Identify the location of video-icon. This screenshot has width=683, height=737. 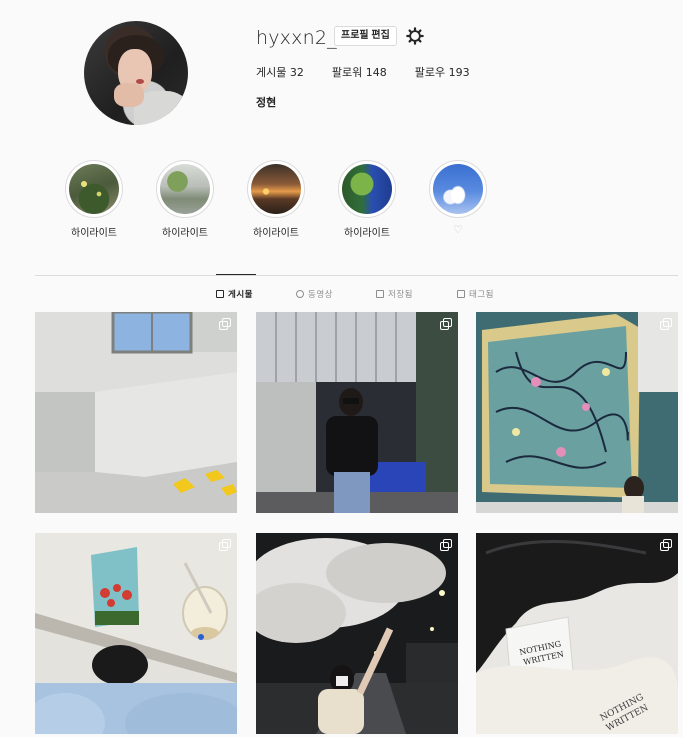
(300, 294).